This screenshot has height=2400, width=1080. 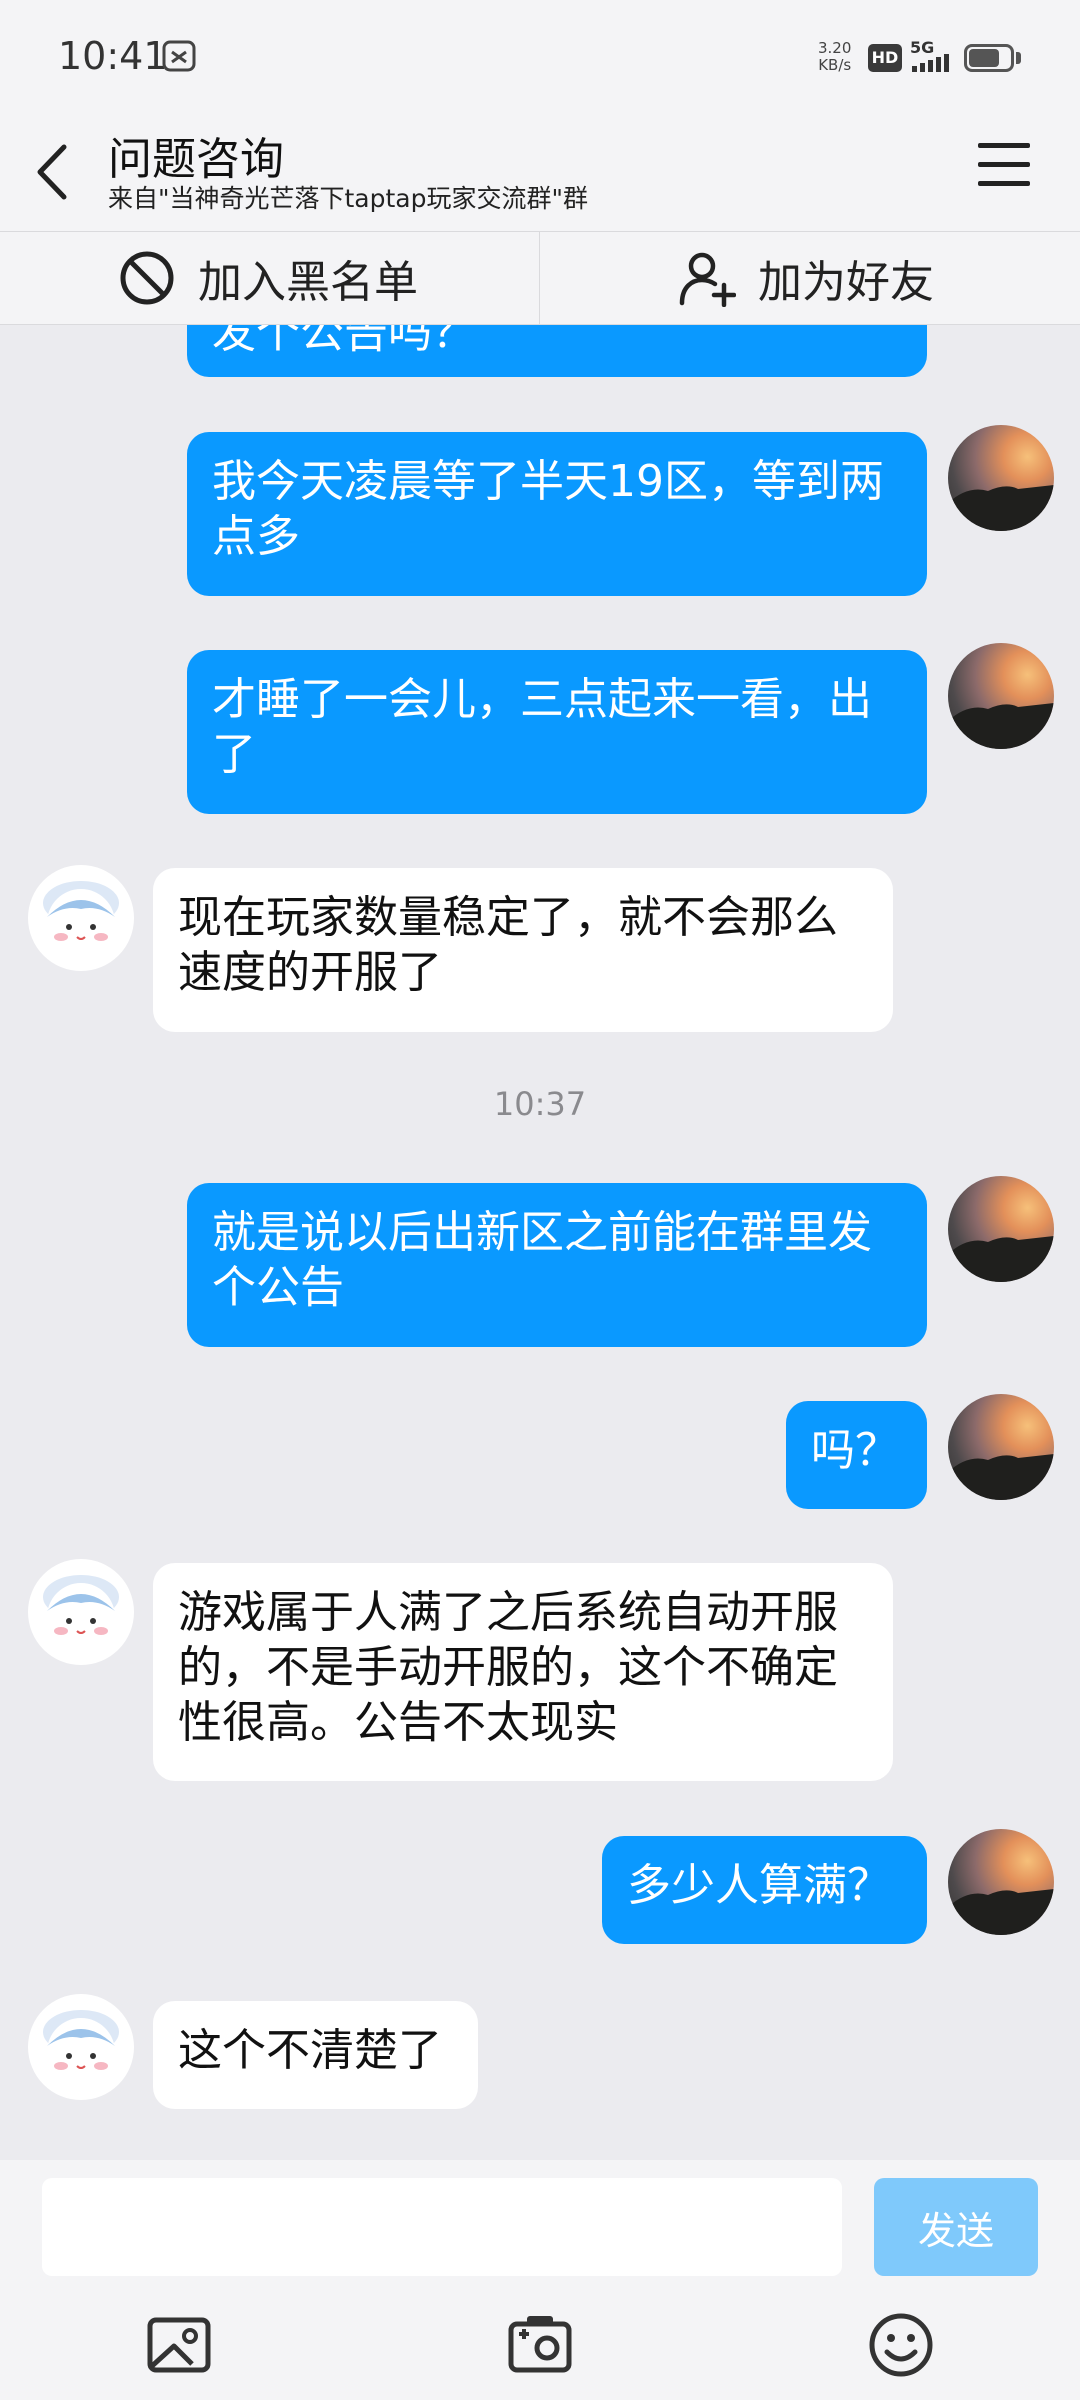 What do you see at coordinates (308, 282) in the screenshot?
I see `add-to-blacklist-label: 加入黑名单` at bounding box center [308, 282].